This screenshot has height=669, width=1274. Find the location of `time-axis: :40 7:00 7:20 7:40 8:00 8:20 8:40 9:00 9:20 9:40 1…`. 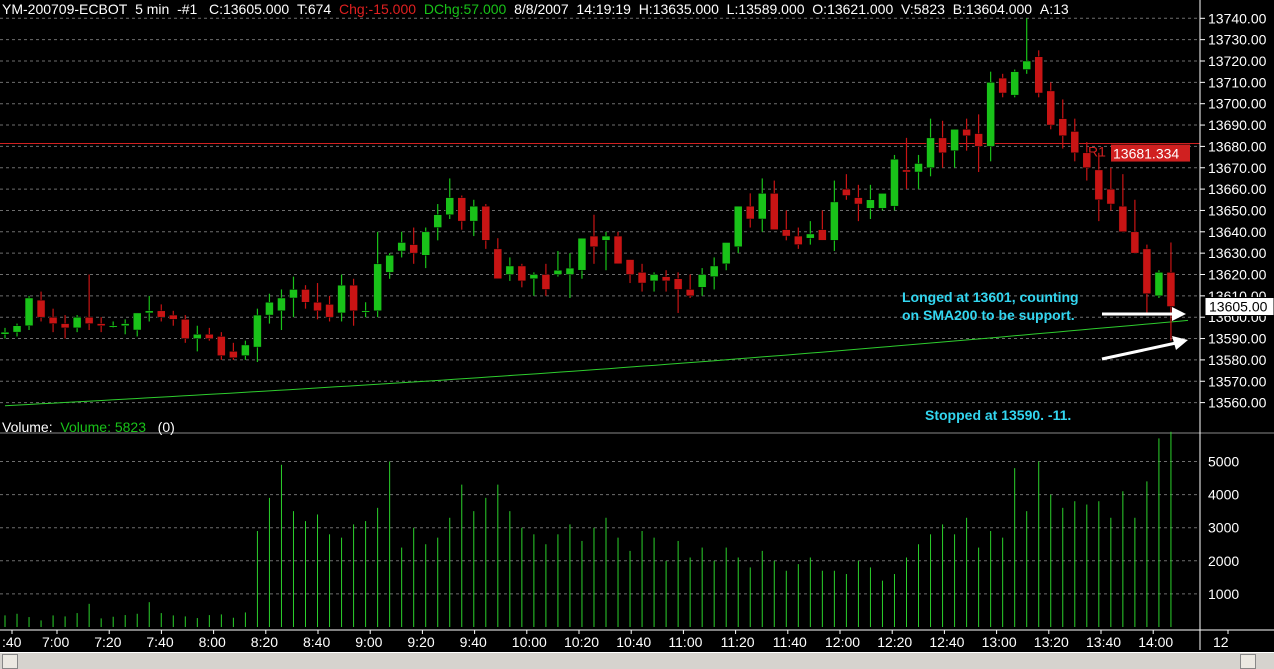

time-axis: :40 7:00 7:20 7:40 8:00 8:20 8:40 9:00 9:20 9:40 1… is located at coordinates (637, 639).